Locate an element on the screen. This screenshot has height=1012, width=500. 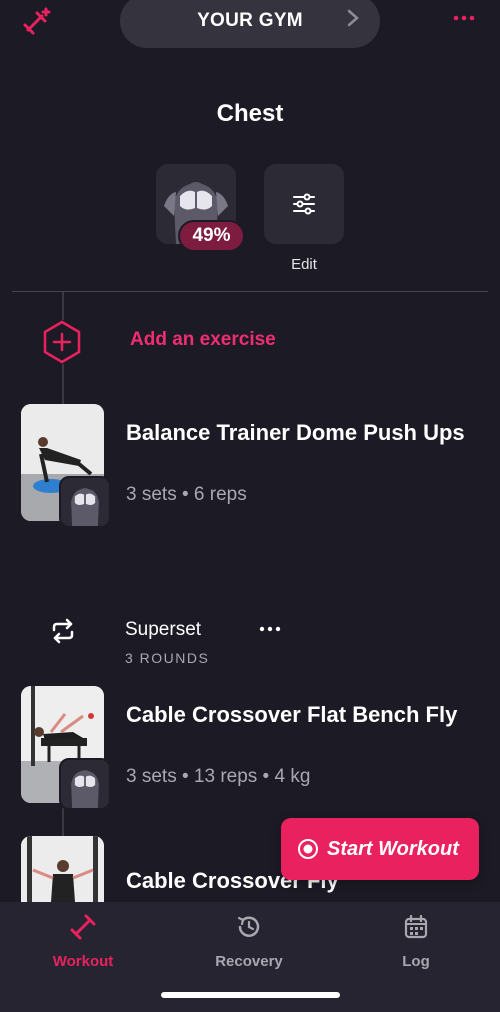
divider is located at coordinates (250, 291).